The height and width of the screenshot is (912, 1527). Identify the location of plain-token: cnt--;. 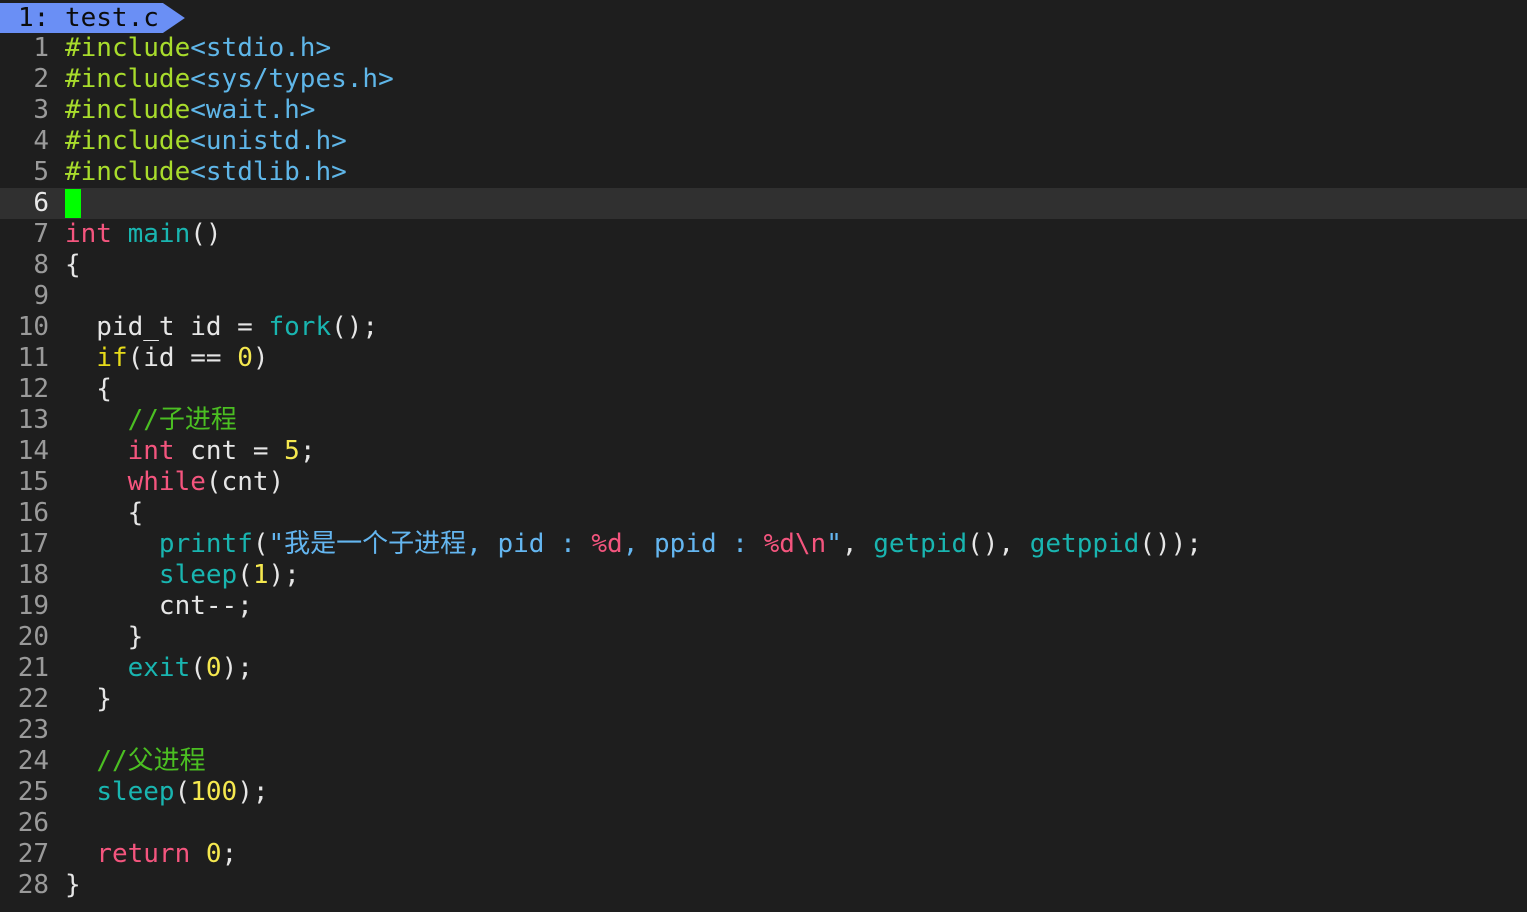
(159, 606).